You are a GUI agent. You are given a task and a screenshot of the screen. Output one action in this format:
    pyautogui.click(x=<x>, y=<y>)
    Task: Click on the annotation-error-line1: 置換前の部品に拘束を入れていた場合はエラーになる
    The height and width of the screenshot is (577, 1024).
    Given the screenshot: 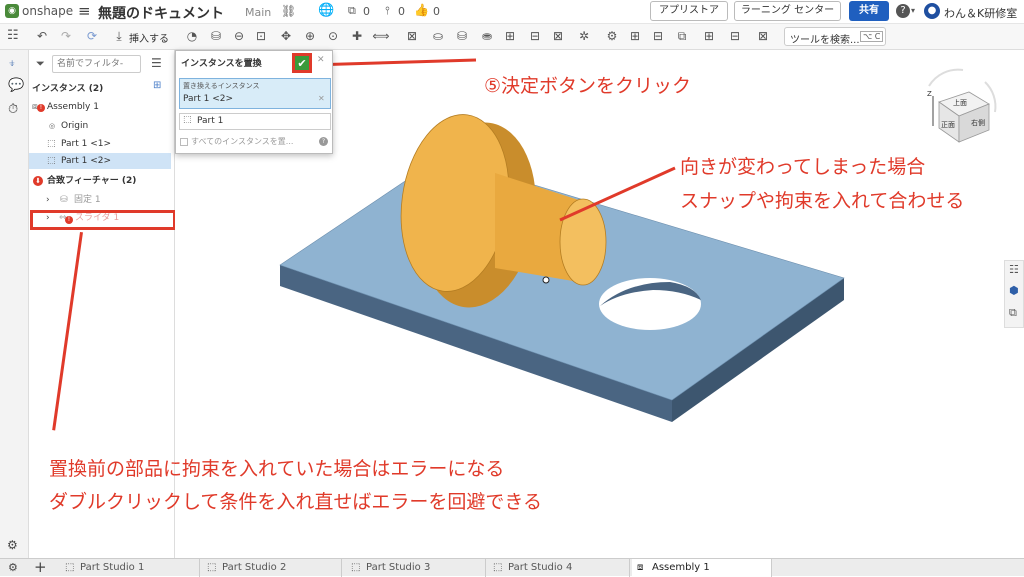 What is the action you would take?
    pyautogui.click(x=277, y=469)
    